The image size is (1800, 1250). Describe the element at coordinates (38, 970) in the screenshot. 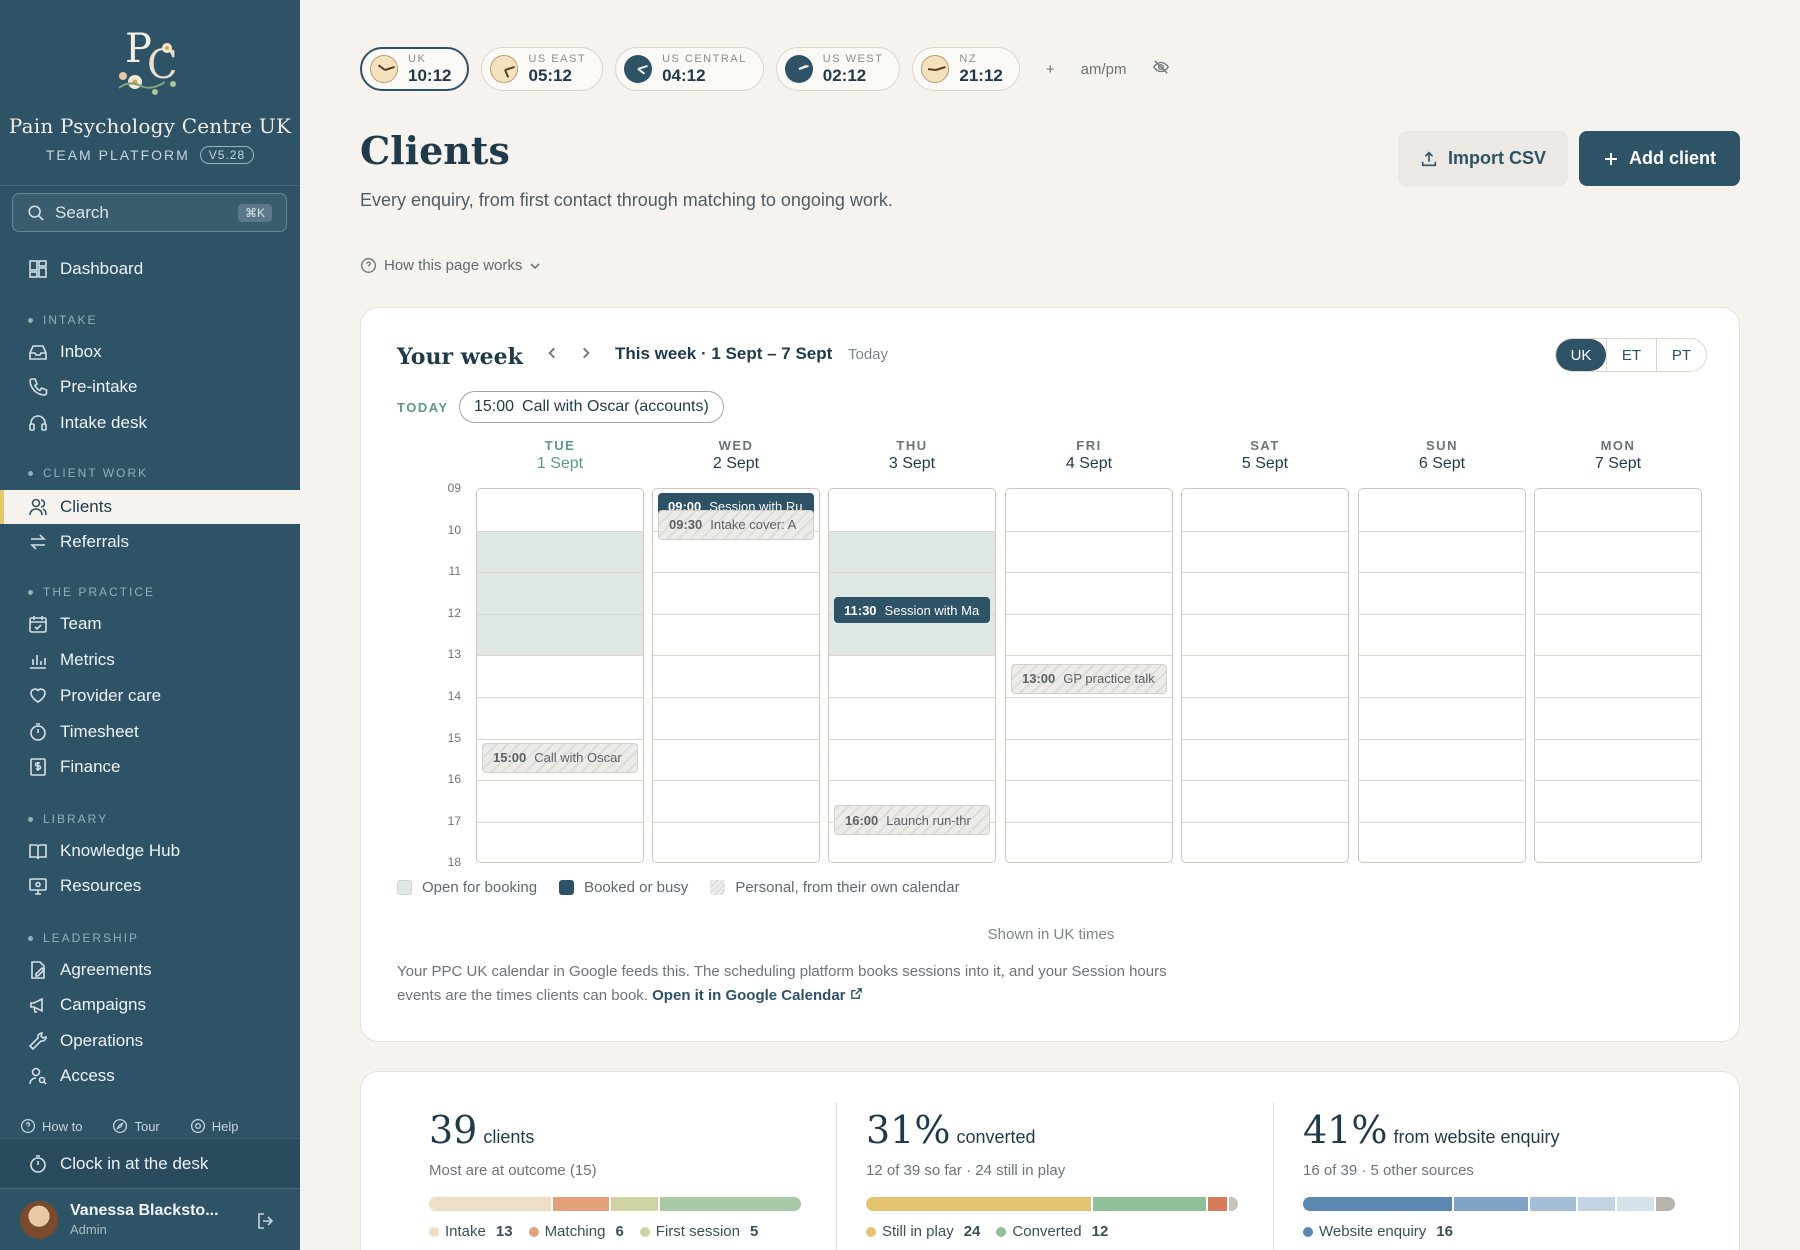

I see `document-edit-icon` at that location.